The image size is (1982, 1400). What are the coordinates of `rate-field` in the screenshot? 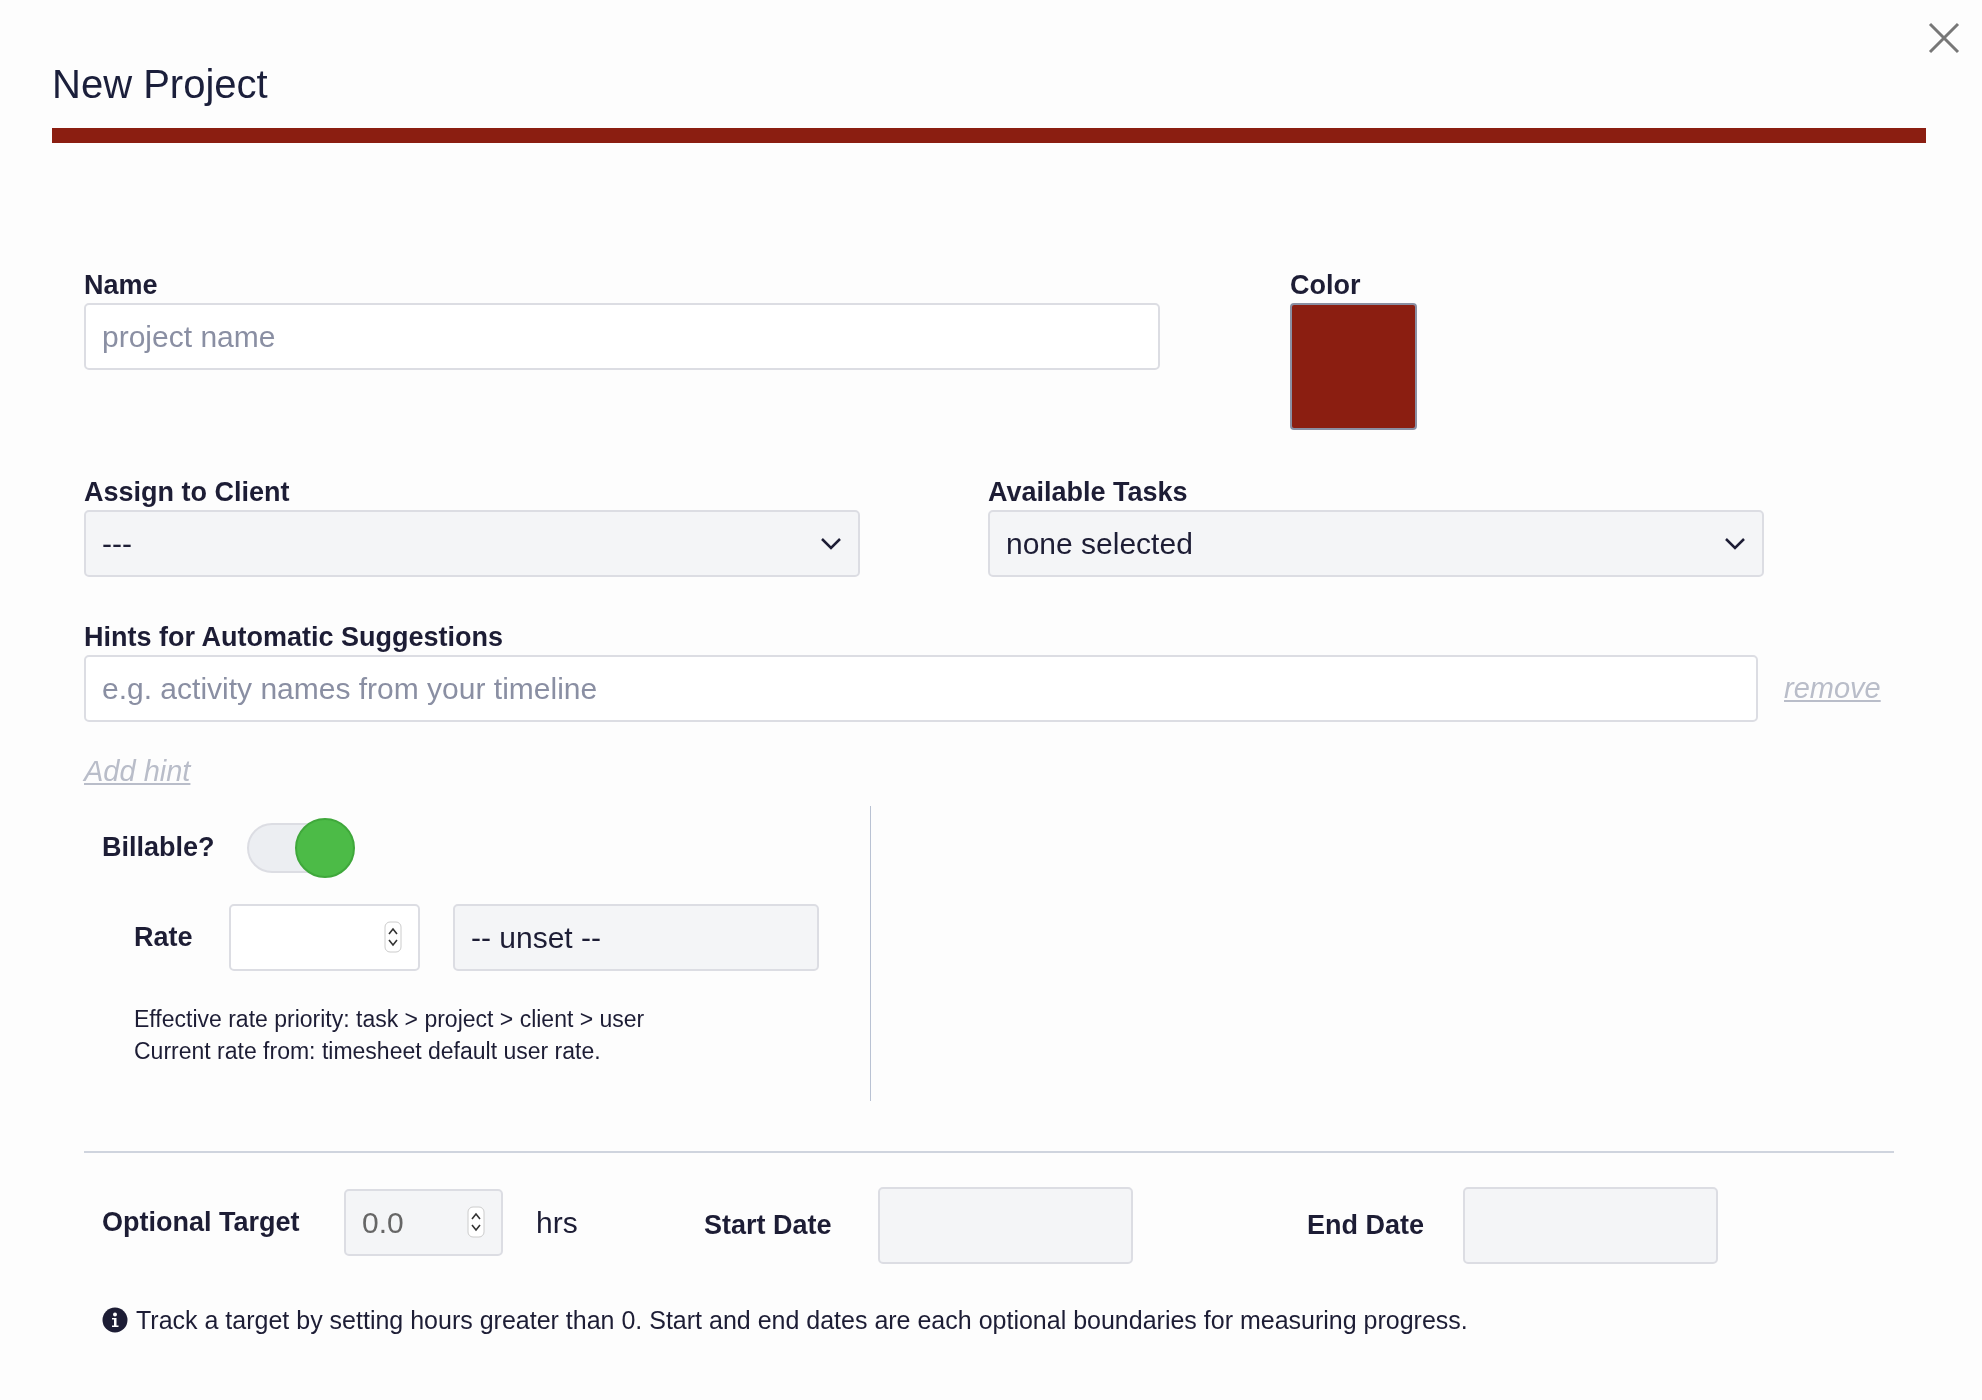 It's located at (324, 937).